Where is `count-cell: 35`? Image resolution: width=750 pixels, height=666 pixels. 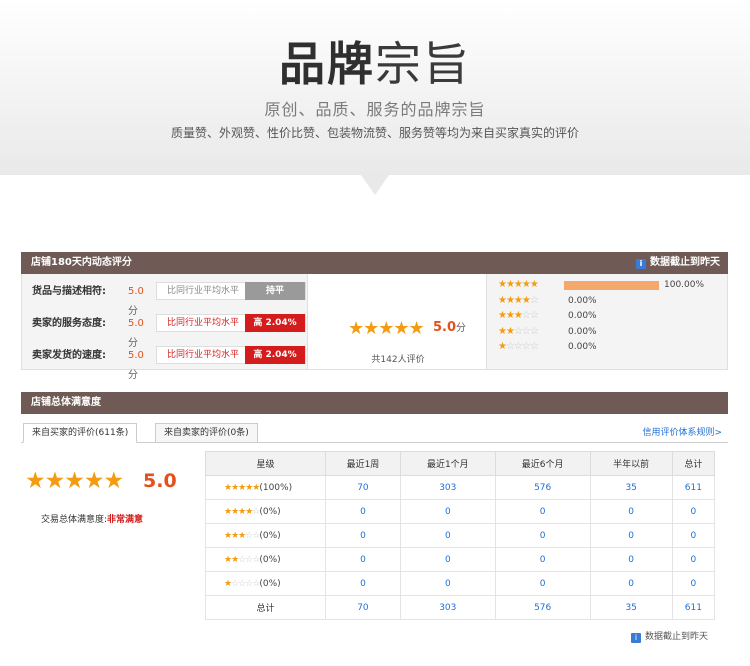
count-cell: 35 is located at coordinates (631, 487).